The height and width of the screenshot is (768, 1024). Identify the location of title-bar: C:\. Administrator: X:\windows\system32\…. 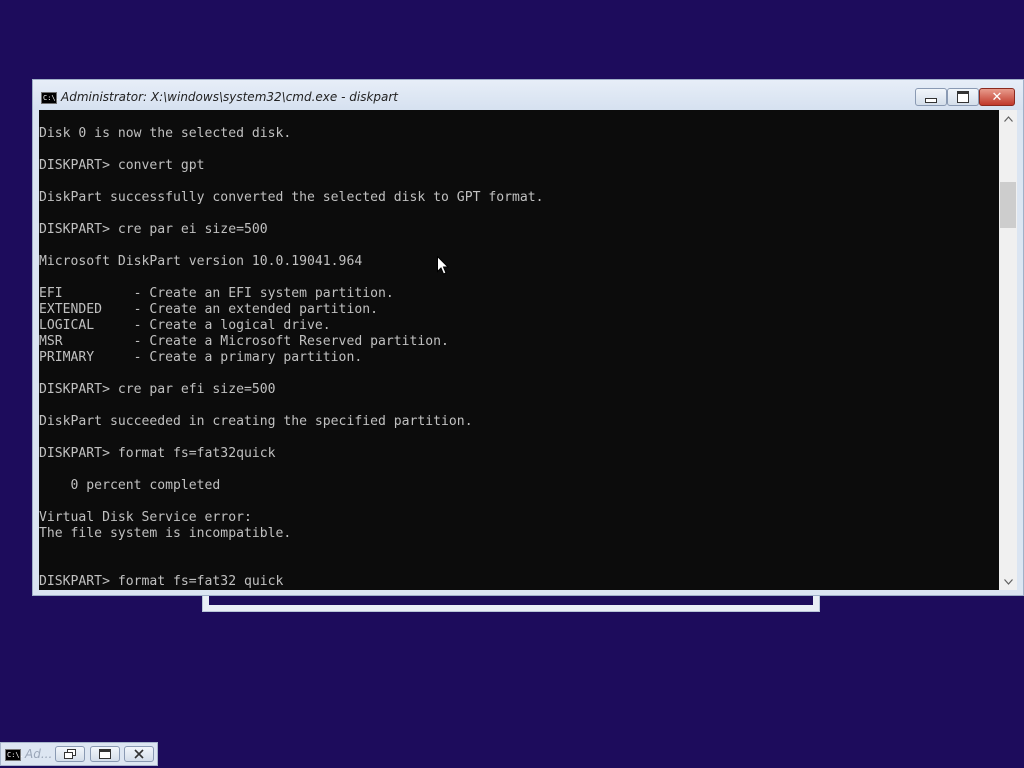
(528, 95).